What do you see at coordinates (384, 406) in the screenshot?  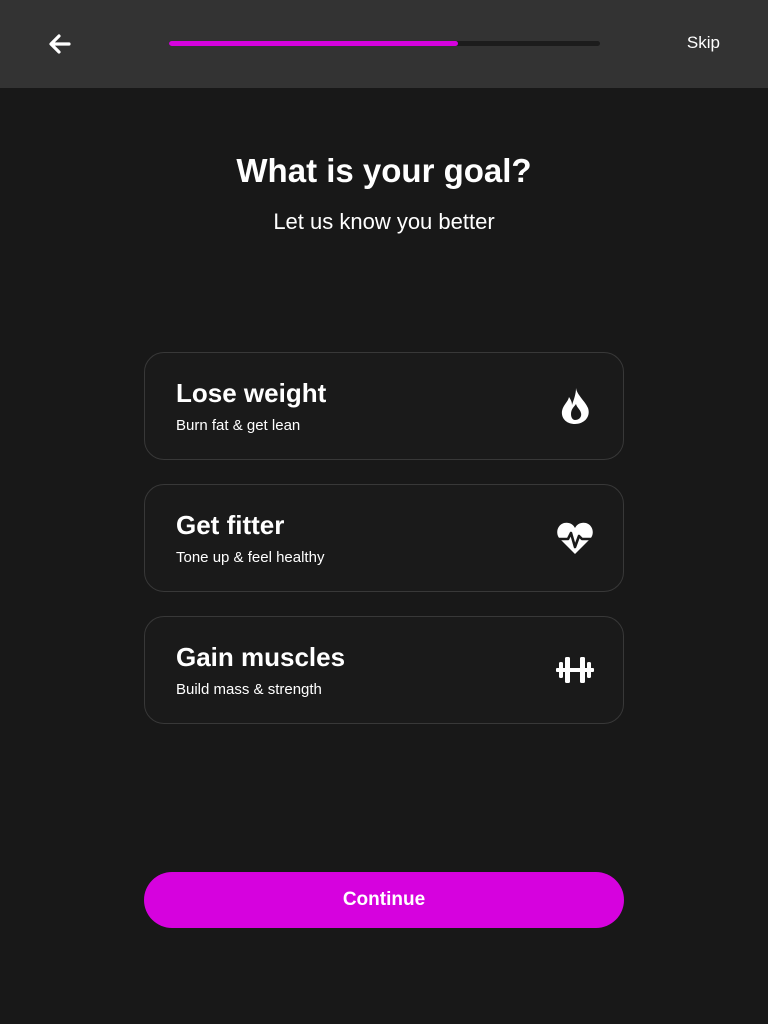 I see `goal-option-lose-weight: Lose weight Burn fat & get lean` at bounding box center [384, 406].